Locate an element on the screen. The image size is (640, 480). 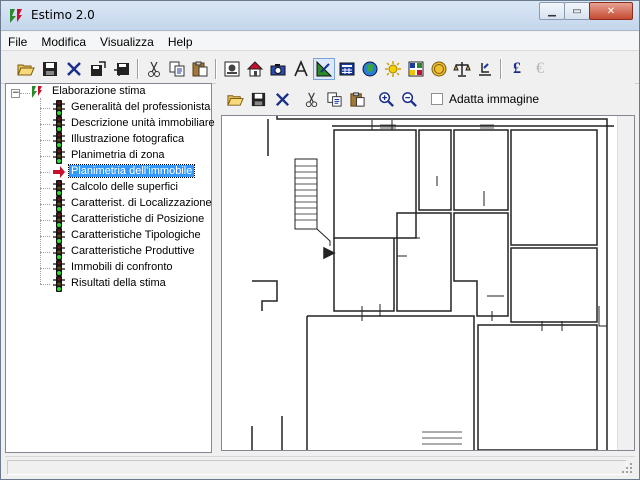
image-save-button is located at coordinates (258, 99).